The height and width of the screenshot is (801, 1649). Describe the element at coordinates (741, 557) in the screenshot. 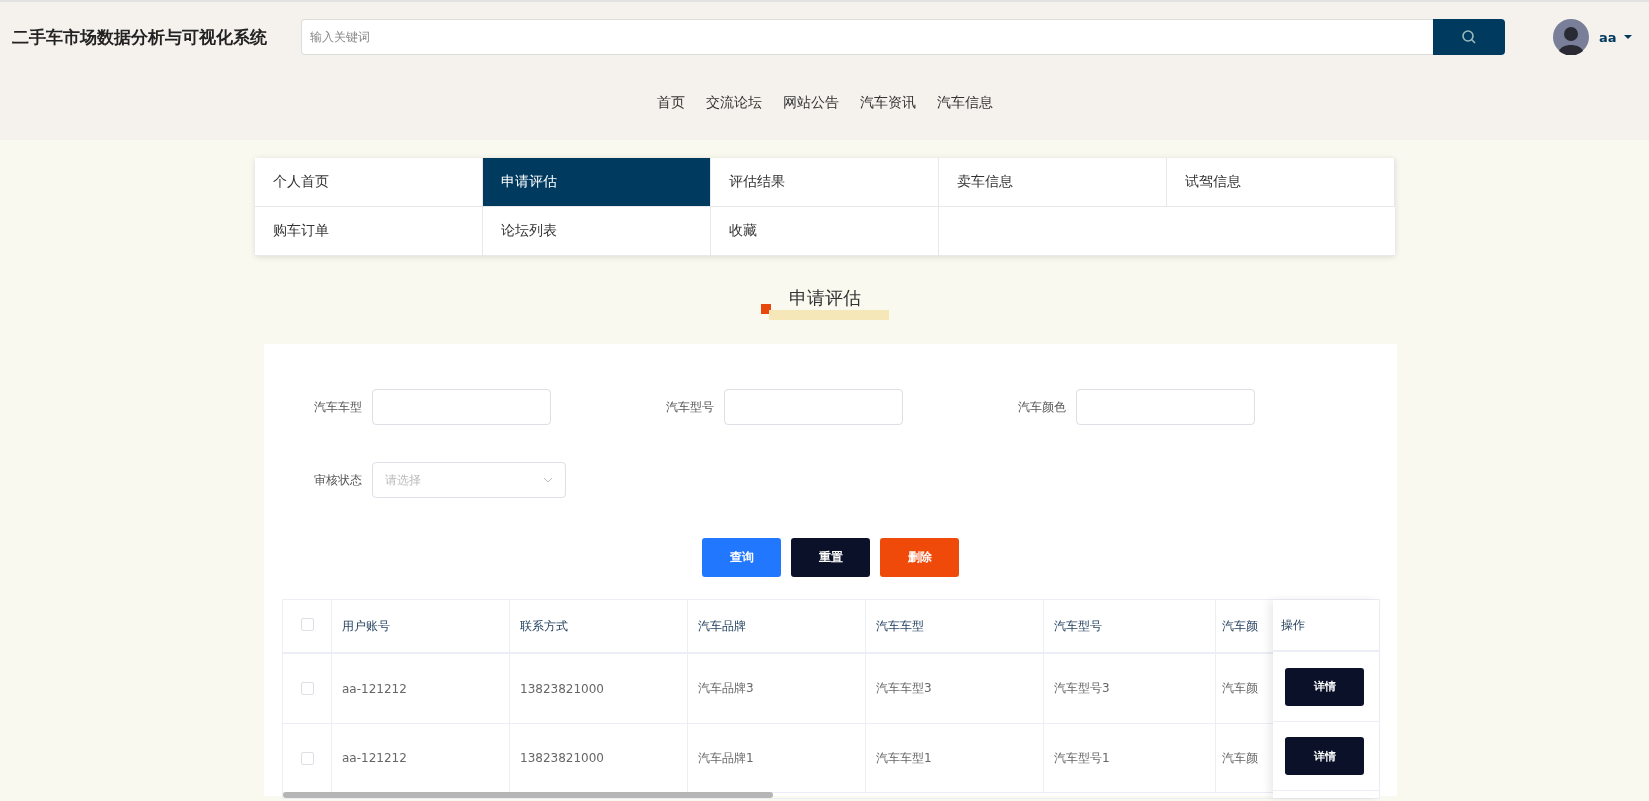

I see `action-button: 查询` at that location.